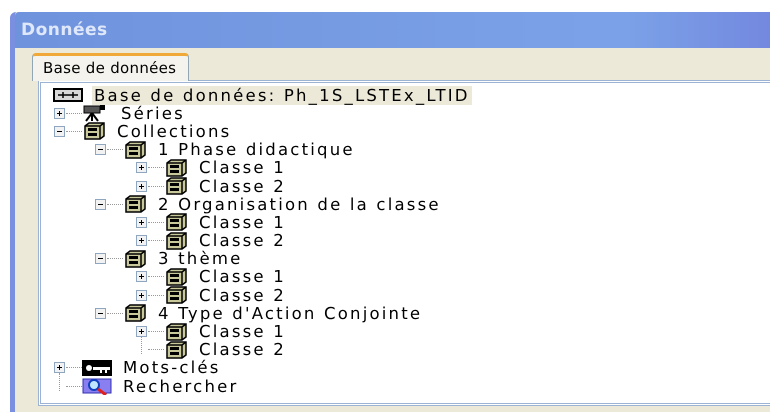  What do you see at coordinates (64, 30) in the screenshot?
I see `window-title: Données` at bounding box center [64, 30].